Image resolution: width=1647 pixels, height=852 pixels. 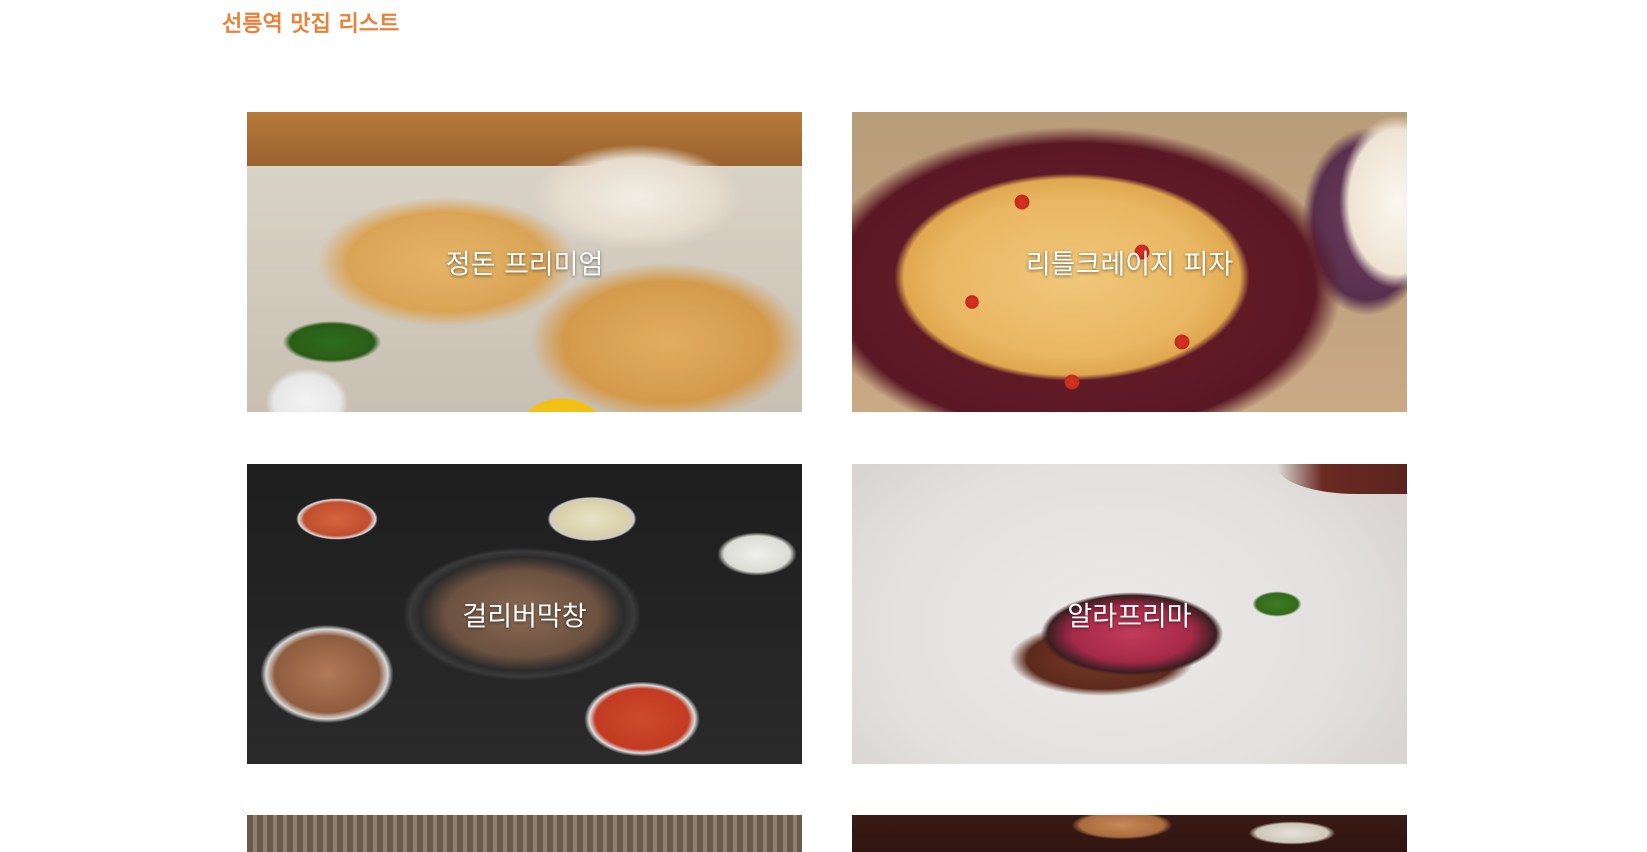 What do you see at coordinates (311, 24) in the screenshot?
I see `page-title: 선릉역 맛집 리스트` at bounding box center [311, 24].